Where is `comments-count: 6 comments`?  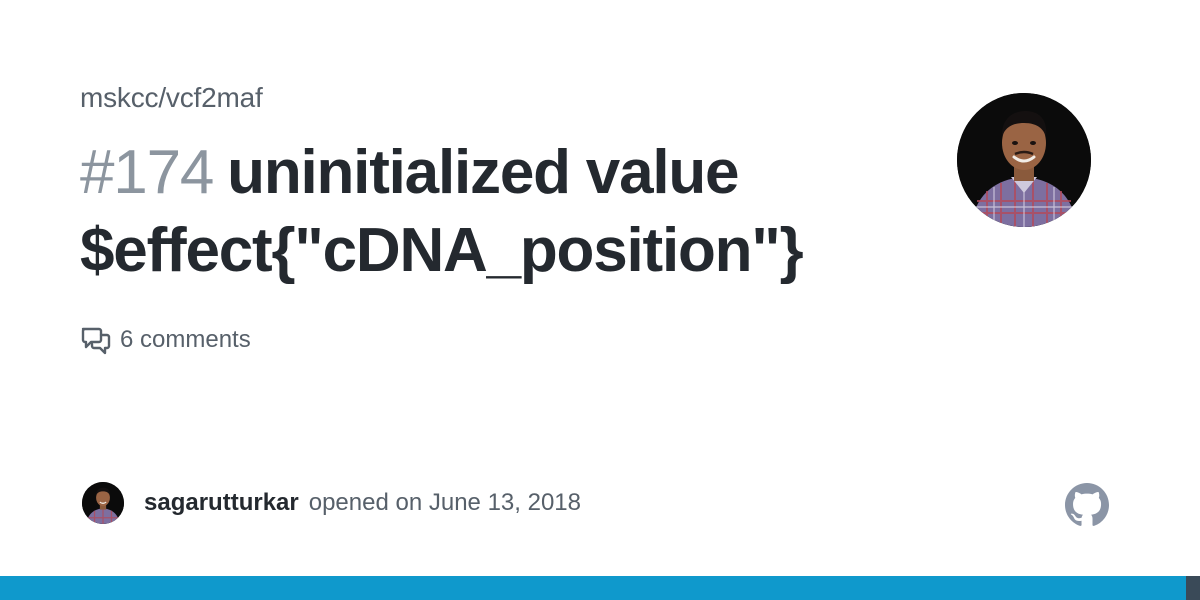 comments-count: 6 comments is located at coordinates (165, 340).